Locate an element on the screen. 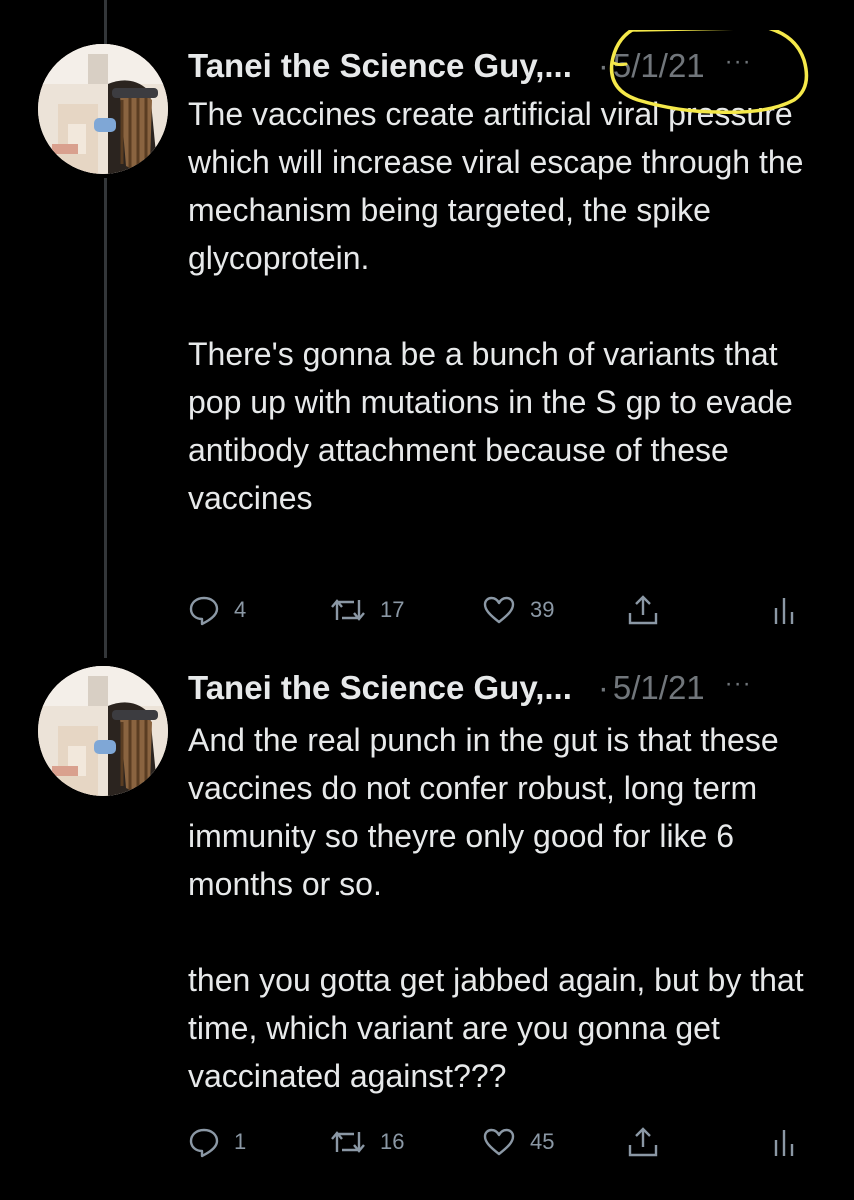 The width and height of the screenshot is (854, 1200). reply-button: 1 is located at coordinates (217, 1142).